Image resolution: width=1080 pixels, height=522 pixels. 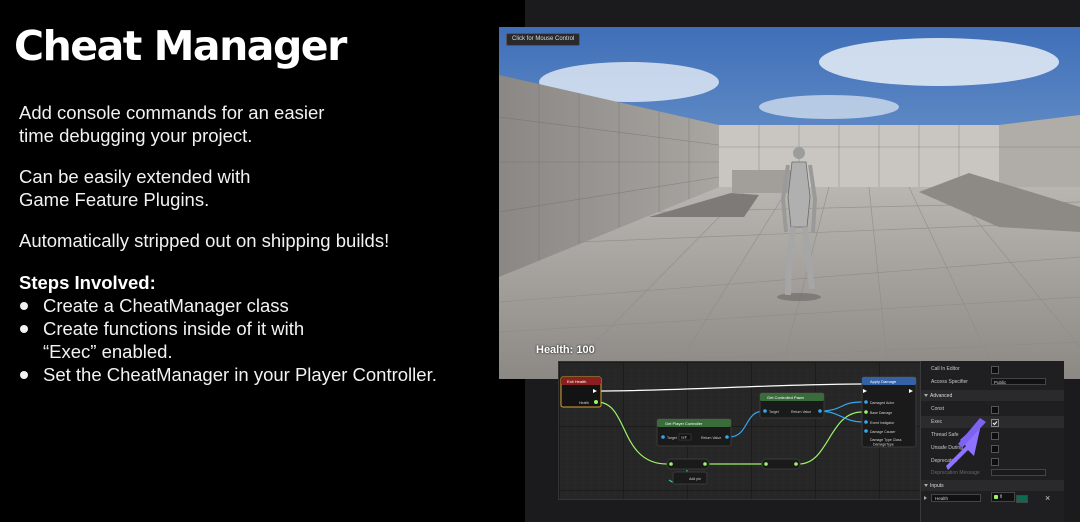 What do you see at coordinates (166, 305) in the screenshot?
I see `text-line: Create a CheatManager class` at bounding box center [166, 305].